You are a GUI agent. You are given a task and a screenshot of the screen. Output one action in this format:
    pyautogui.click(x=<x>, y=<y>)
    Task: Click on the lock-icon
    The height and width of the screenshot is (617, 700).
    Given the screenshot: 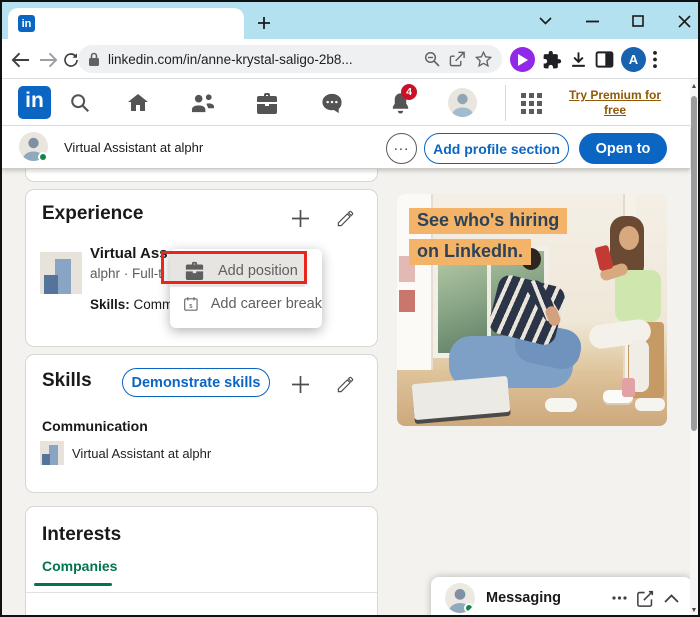 What is the action you would take?
    pyautogui.click(x=94, y=59)
    